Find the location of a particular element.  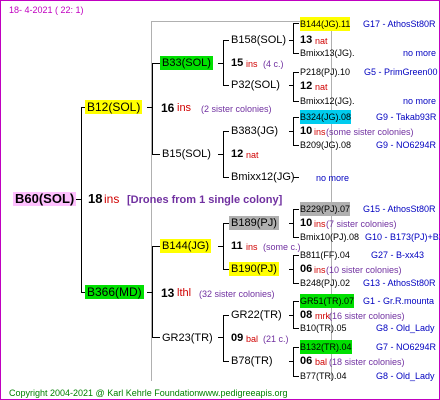

g3-colony: B189(PJ) is located at coordinates (254, 223).